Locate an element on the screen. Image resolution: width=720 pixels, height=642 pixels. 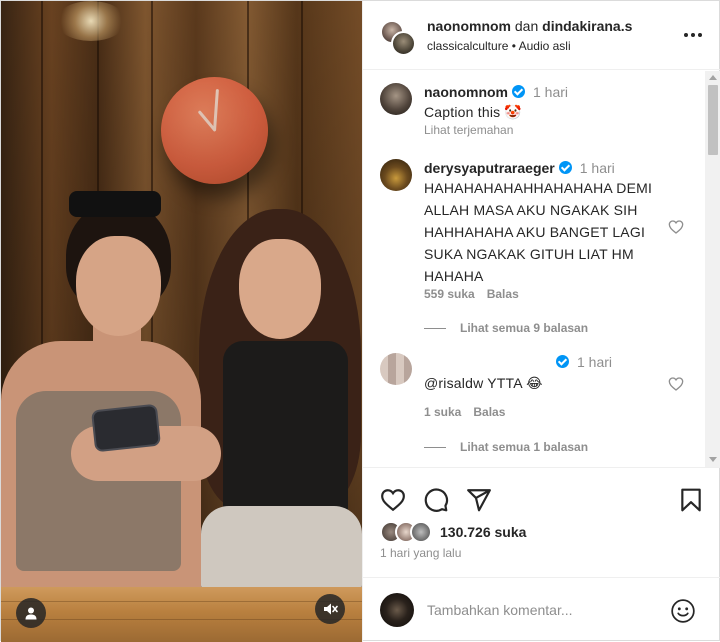
comment-header: derysyaputraraeger 1 hari is located at coordinates (519, 168).